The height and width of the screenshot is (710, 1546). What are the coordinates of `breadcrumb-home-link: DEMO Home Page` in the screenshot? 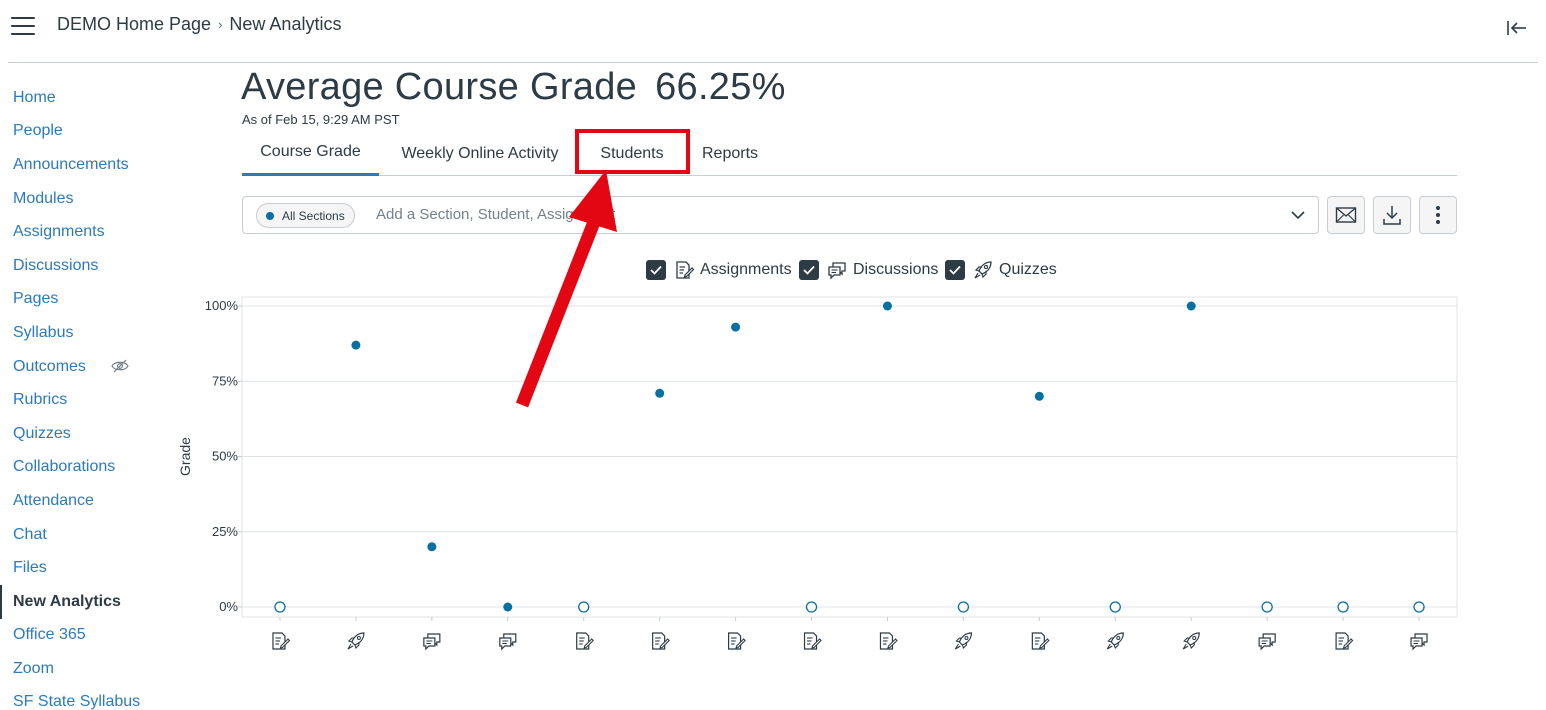 It's located at (134, 24).